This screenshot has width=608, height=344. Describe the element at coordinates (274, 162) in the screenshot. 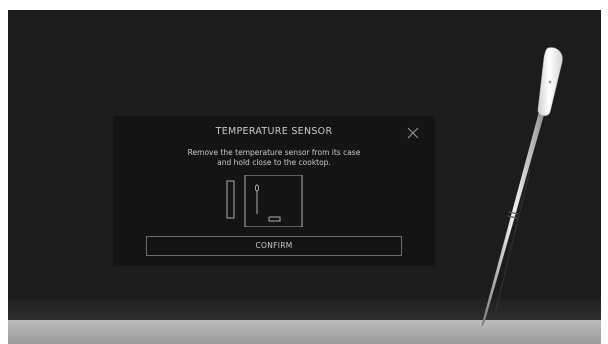

I see `instruction-line-2: and hold close to the cooktop.` at that location.